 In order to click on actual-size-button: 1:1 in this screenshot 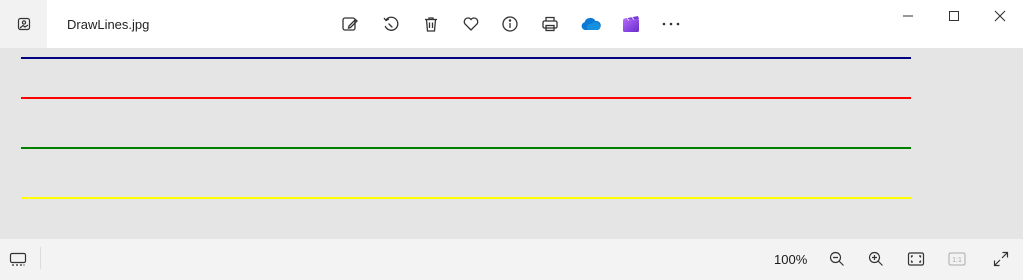, I will do `click(957, 259)`.